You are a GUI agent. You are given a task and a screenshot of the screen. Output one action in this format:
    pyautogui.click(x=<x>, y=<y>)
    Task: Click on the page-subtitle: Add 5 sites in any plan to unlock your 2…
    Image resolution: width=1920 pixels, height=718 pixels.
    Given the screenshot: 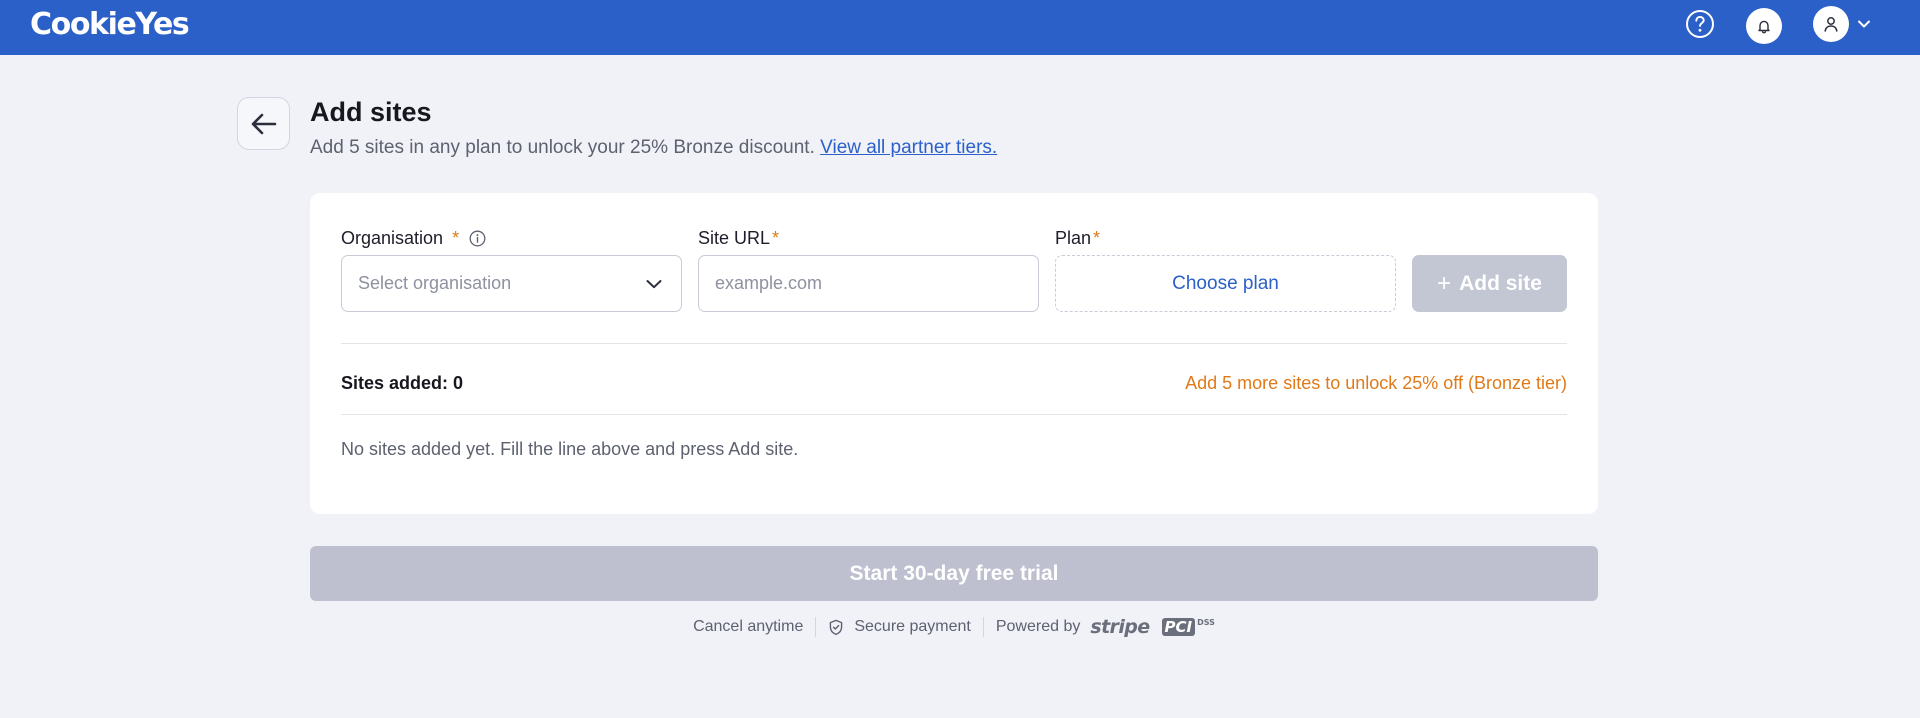 What is the action you would take?
    pyautogui.click(x=653, y=148)
    